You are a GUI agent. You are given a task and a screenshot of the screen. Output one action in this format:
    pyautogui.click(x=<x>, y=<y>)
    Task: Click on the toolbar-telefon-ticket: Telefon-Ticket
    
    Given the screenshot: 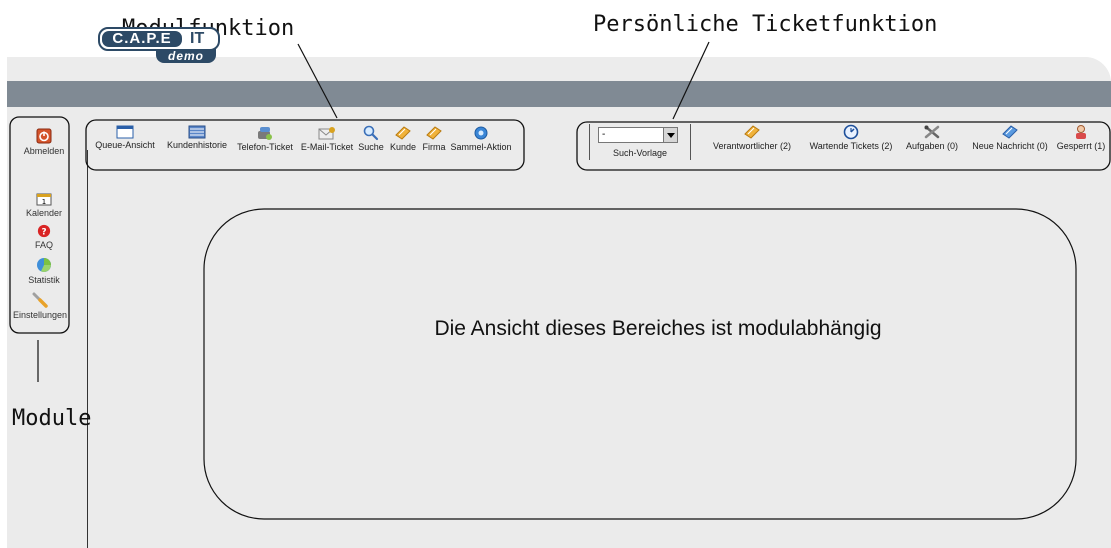 What is the action you would take?
    pyautogui.click(x=265, y=138)
    